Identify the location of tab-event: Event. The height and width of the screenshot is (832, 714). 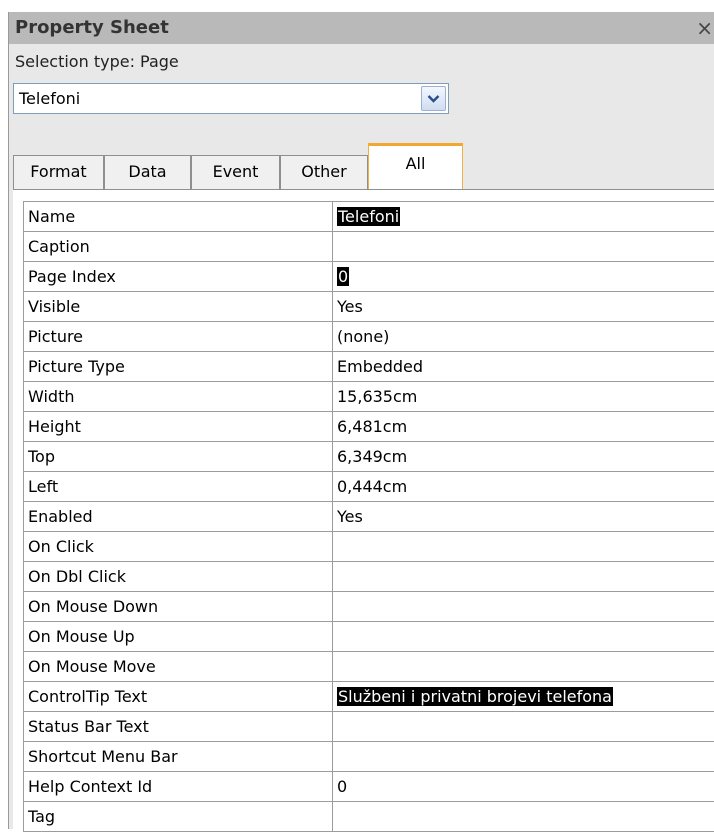
(235, 172).